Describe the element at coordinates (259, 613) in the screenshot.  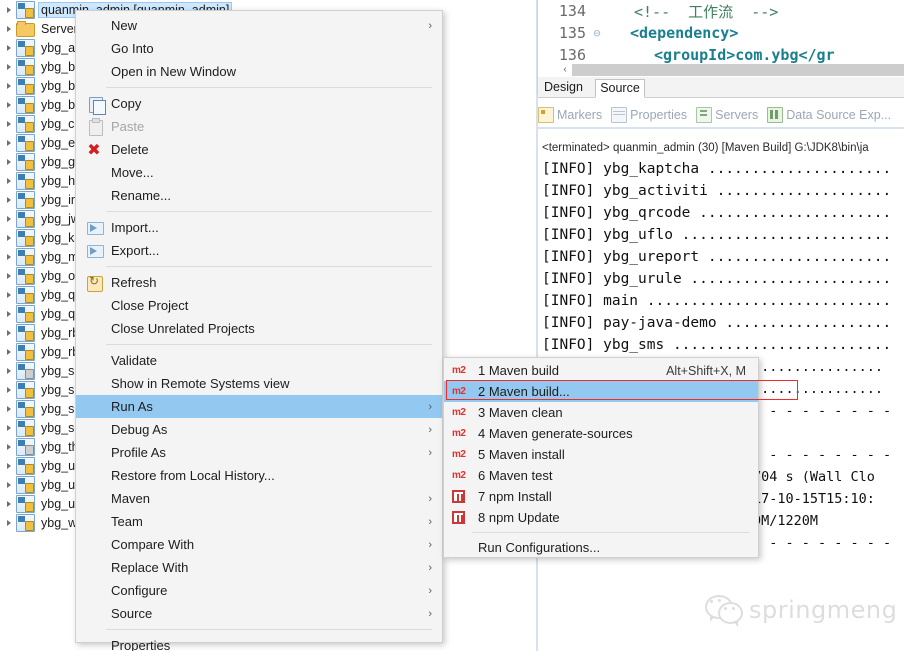
I see `menu-item: Source ›` at that location.